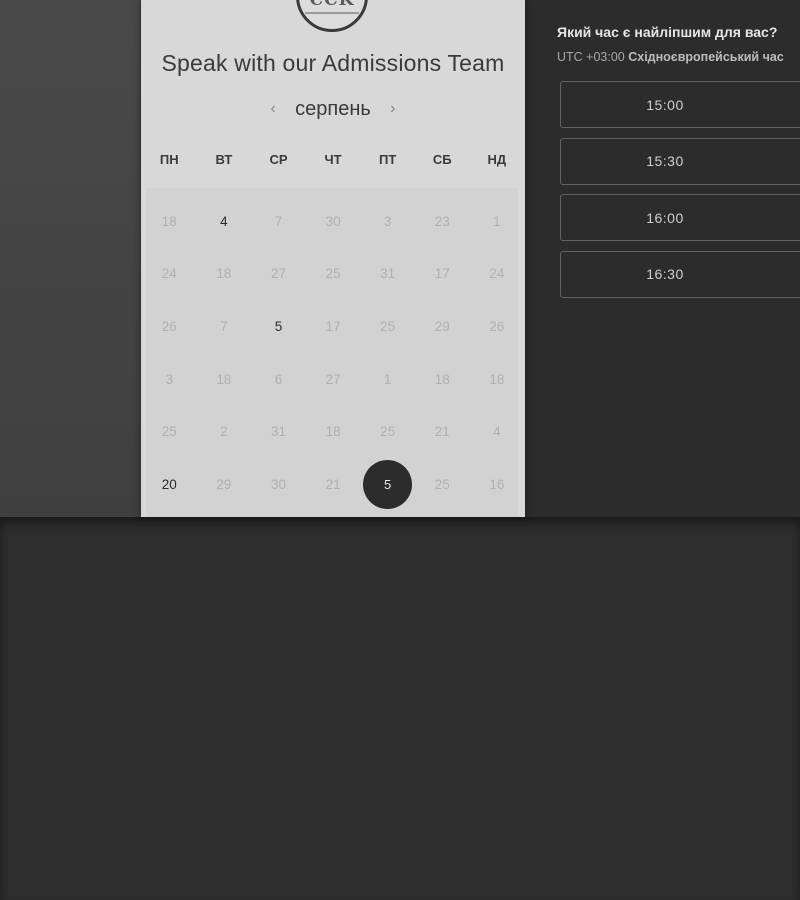  I want to click on calendar-day: 20, so click(169, 484).